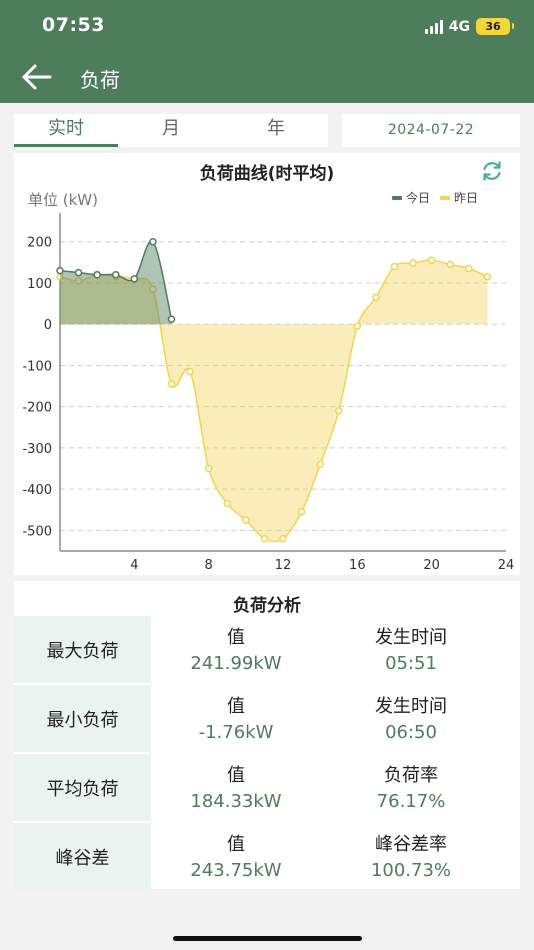 Image resolution: width=534 pixels, height=950 pixels. I want to click on legend-yesterday: 昨日, so click(459, 197).